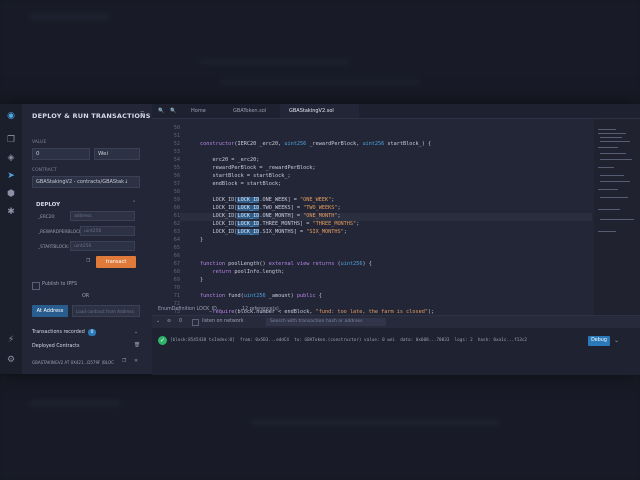 The image size is (640, 480). I want to click on contract-label: CONTRACT, so click(44, 170).